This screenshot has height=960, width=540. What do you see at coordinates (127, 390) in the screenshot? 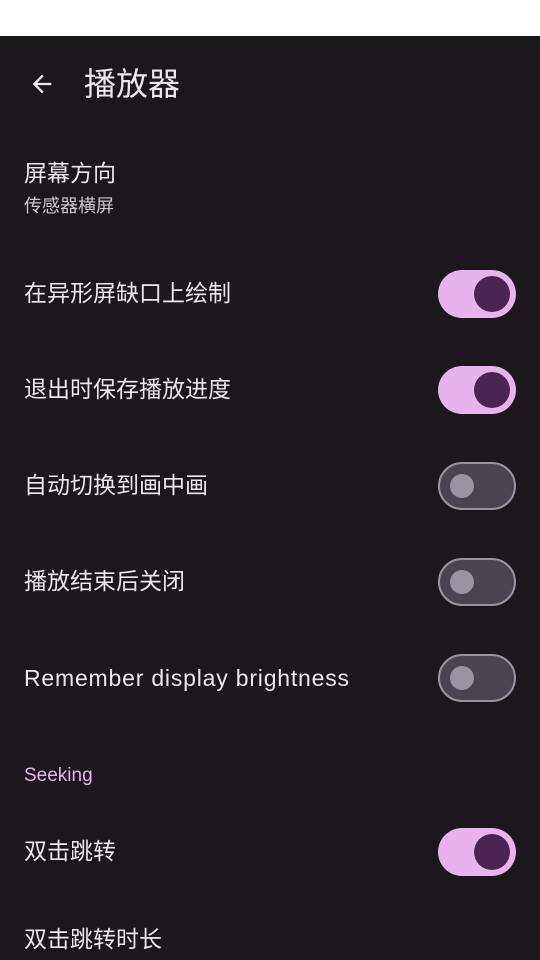
I see `save-progress-title: 退出时保存播放进度` at bounding box center [127, 390].